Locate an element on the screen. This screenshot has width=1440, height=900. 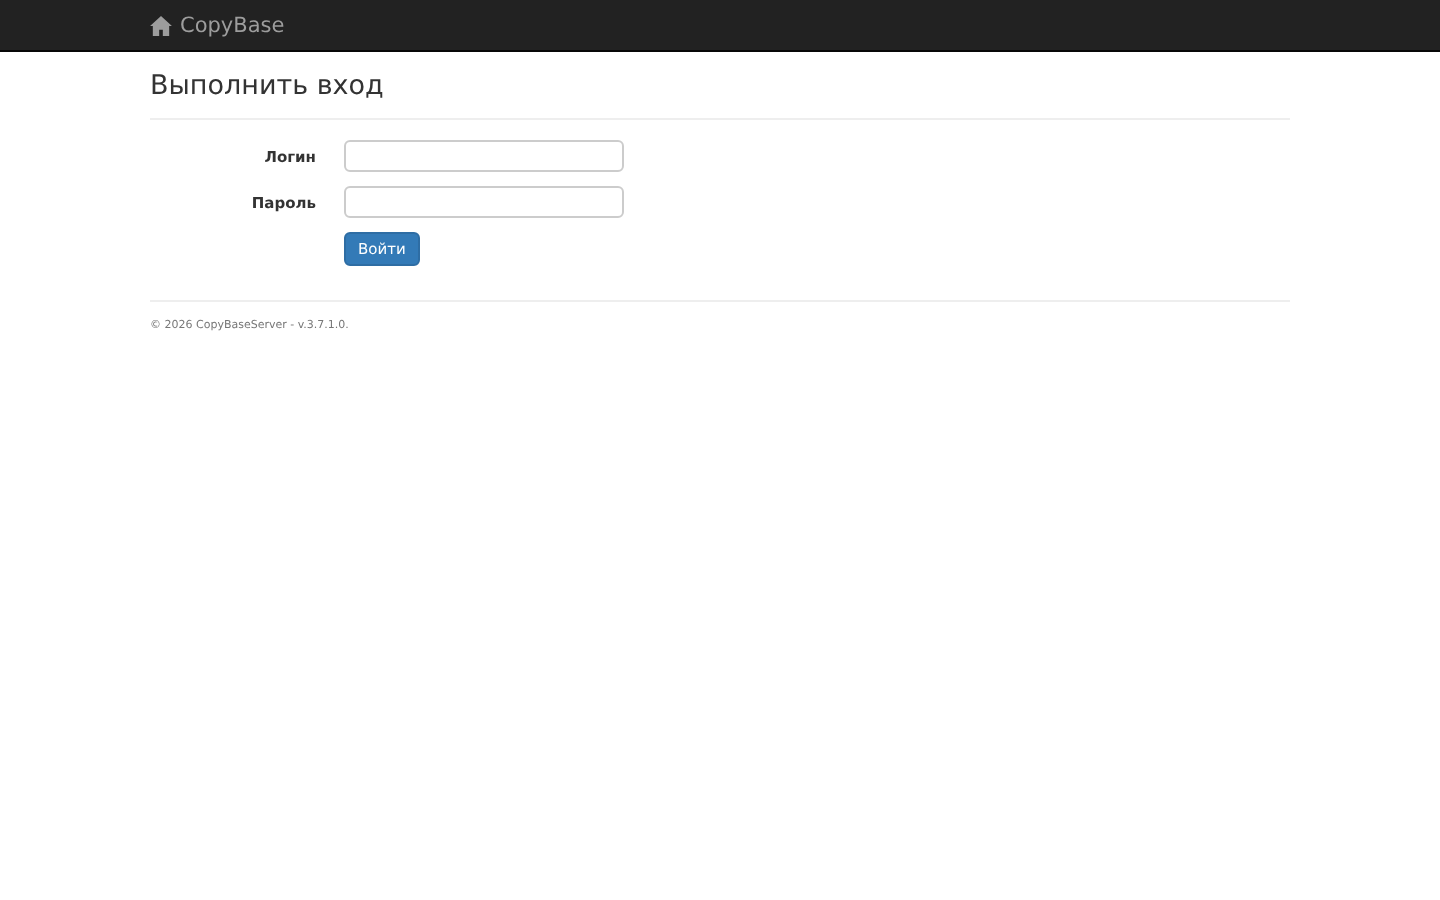
brand-link: CopyBase is located at coordinates (217, 25).